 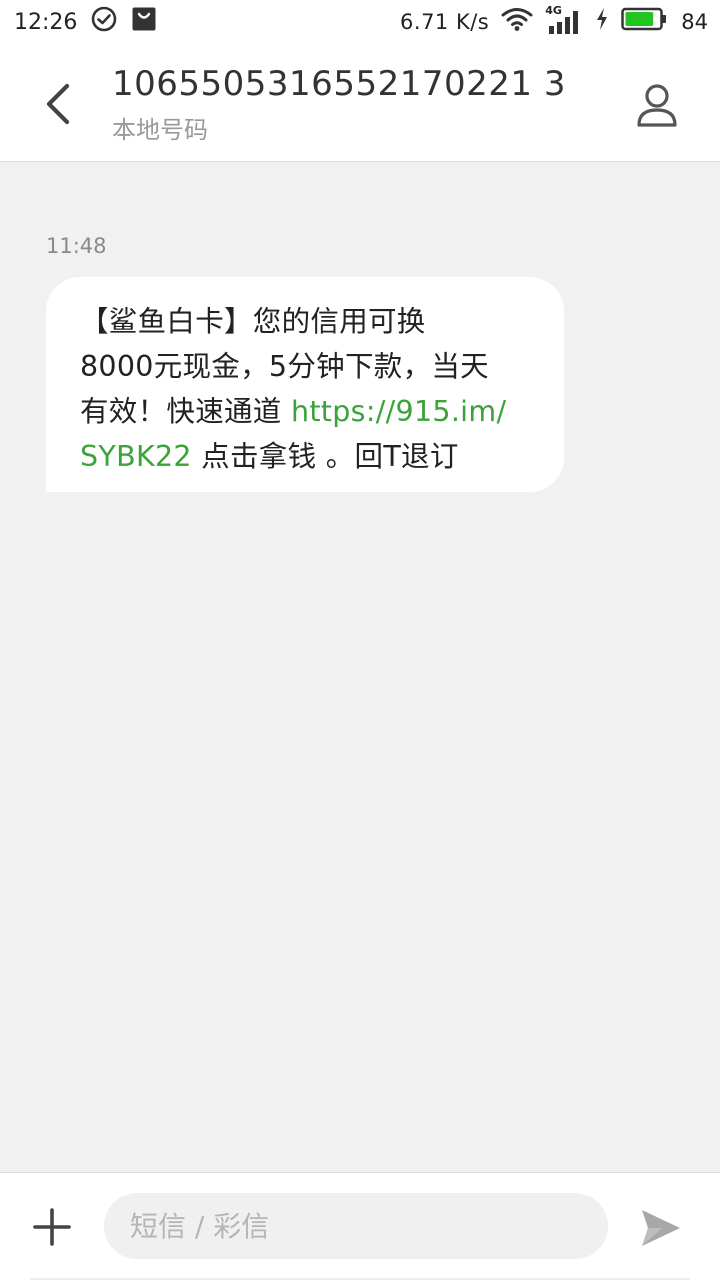 What do you see at coordinates (185, 411) in the screenshot?
I see `message-text: 有效！快速通道` at bounding box center [185, 411].